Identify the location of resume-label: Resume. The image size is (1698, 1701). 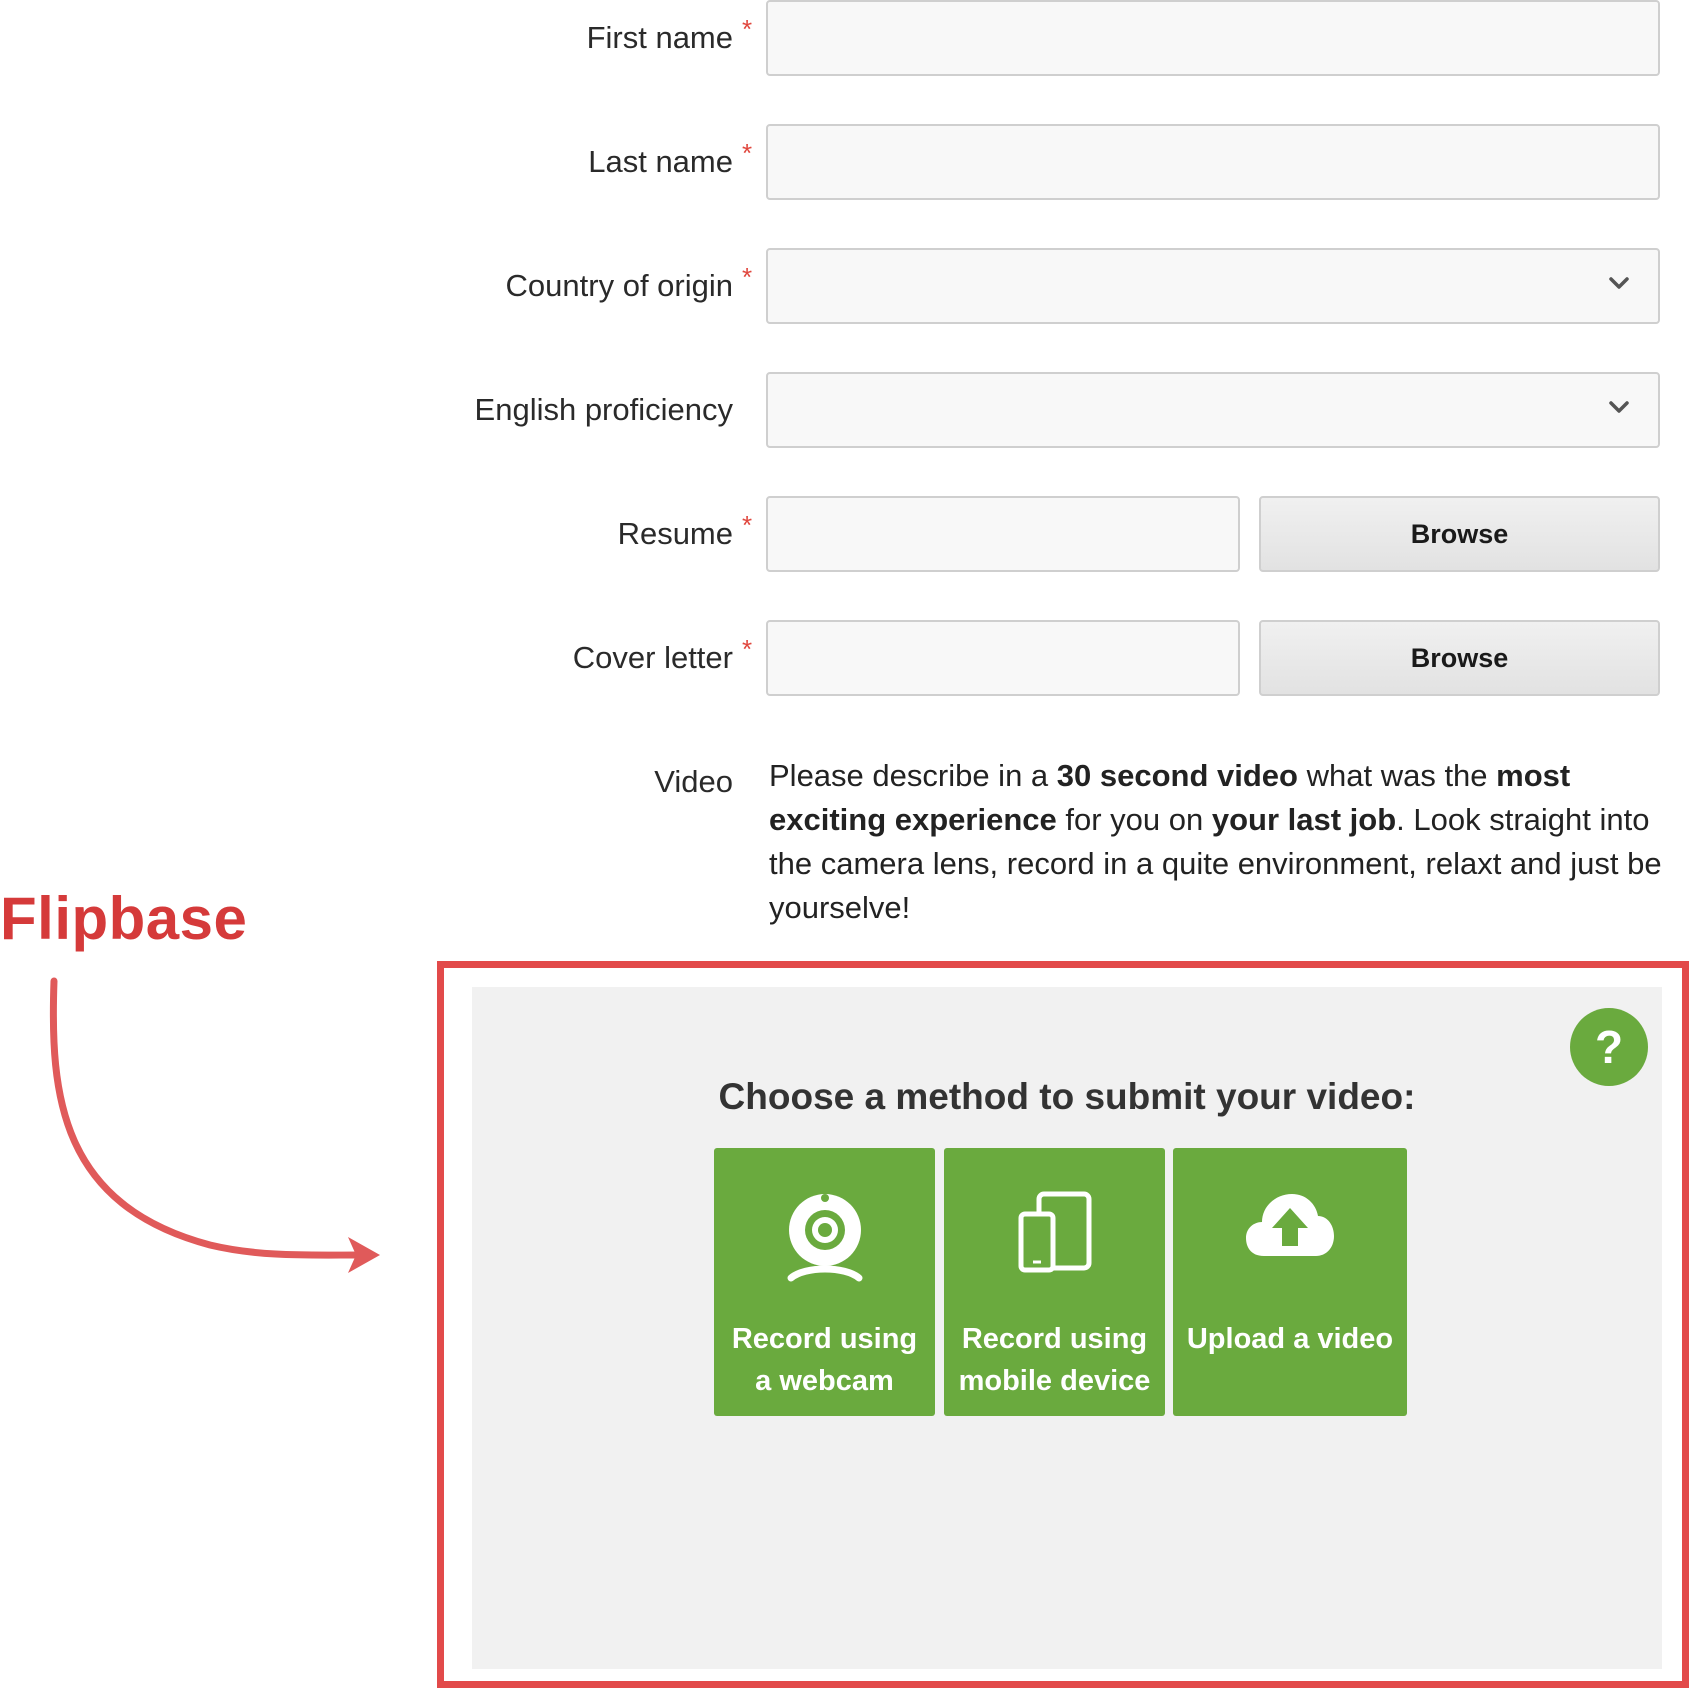
(675, 533).